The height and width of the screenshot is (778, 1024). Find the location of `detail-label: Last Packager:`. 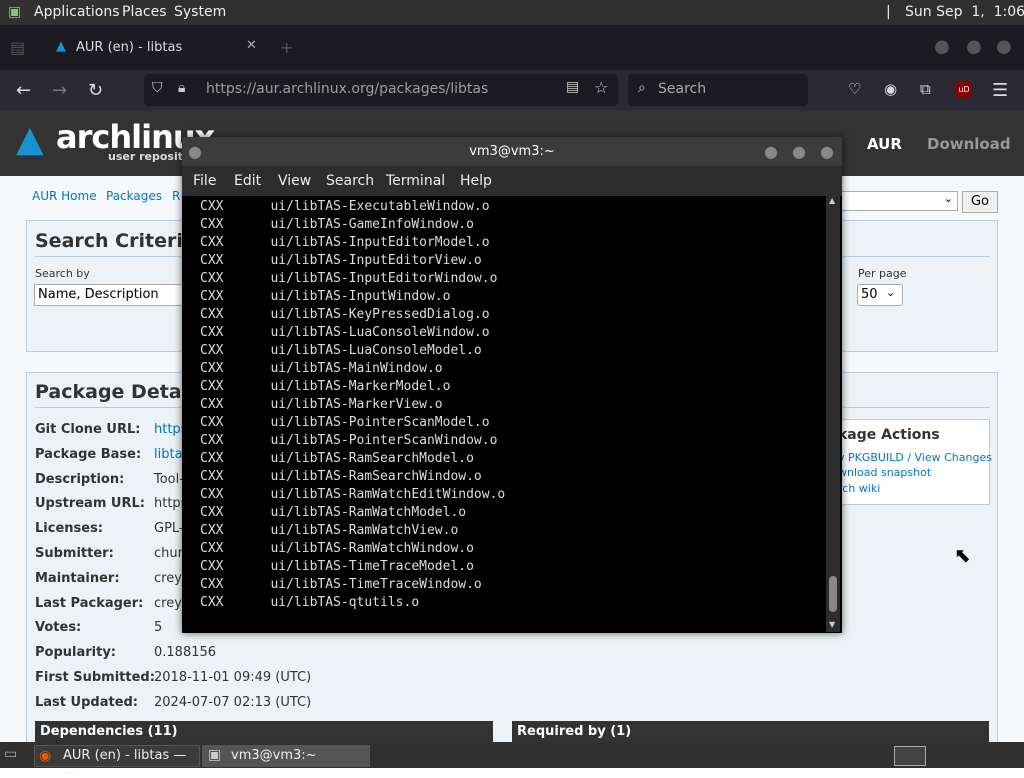

detail-label: Last Packager: is located at coordinates (89, 603).